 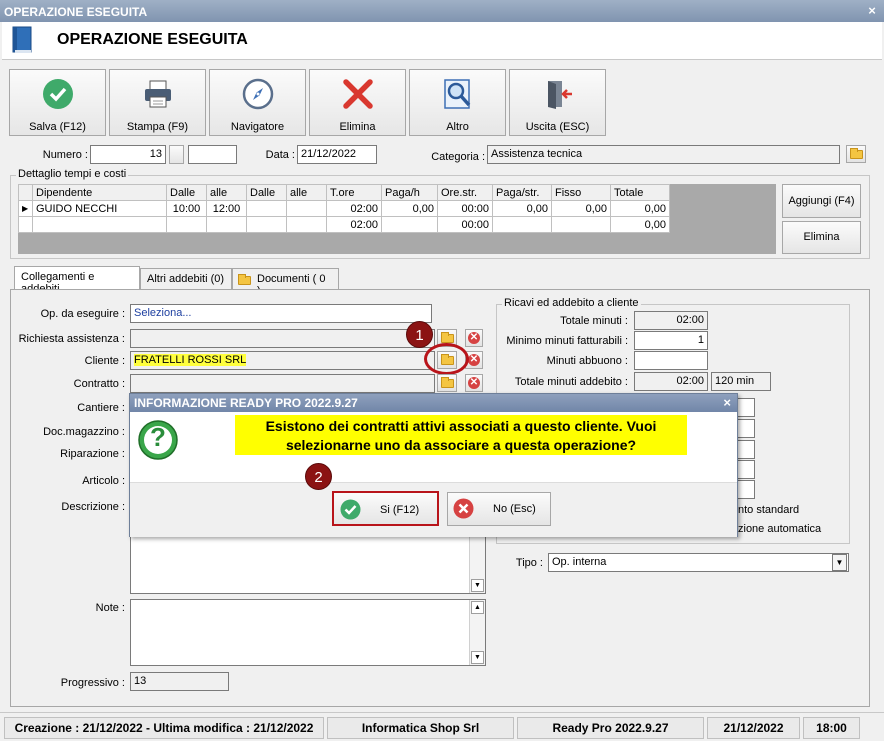 I want to click on column-header: Fisso, so click(x=581, y=192).